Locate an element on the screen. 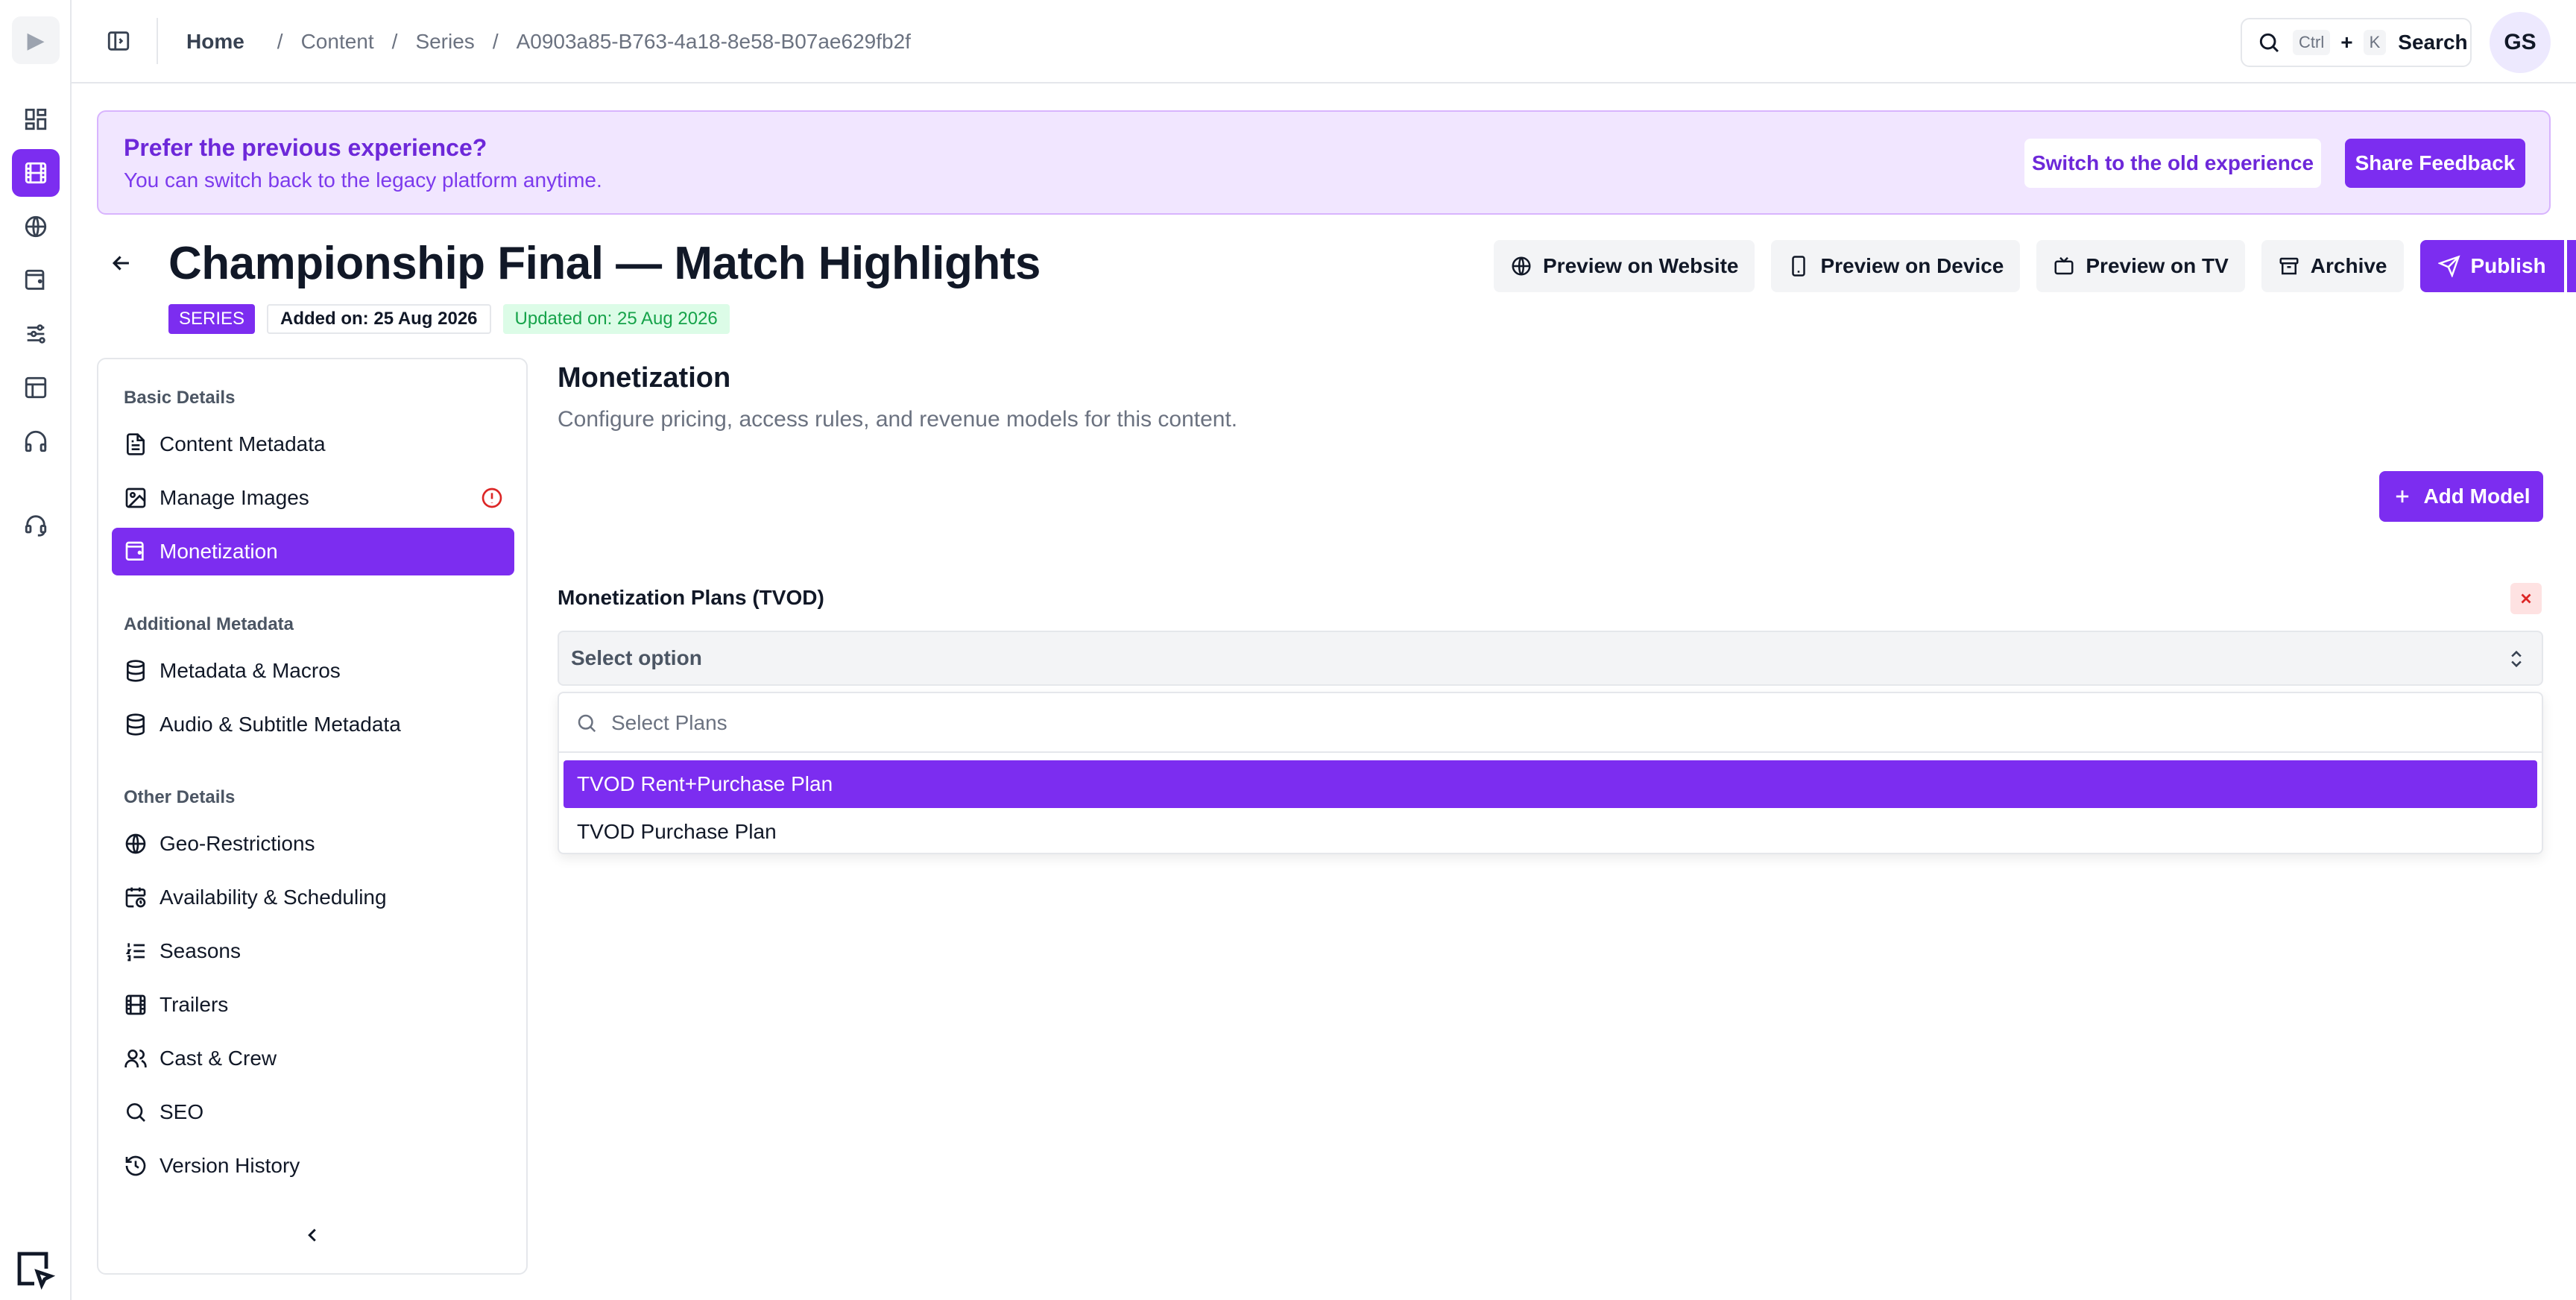 This screenshot has width=2576, height=1300. send-icon is located at coordinates (2448, 266).